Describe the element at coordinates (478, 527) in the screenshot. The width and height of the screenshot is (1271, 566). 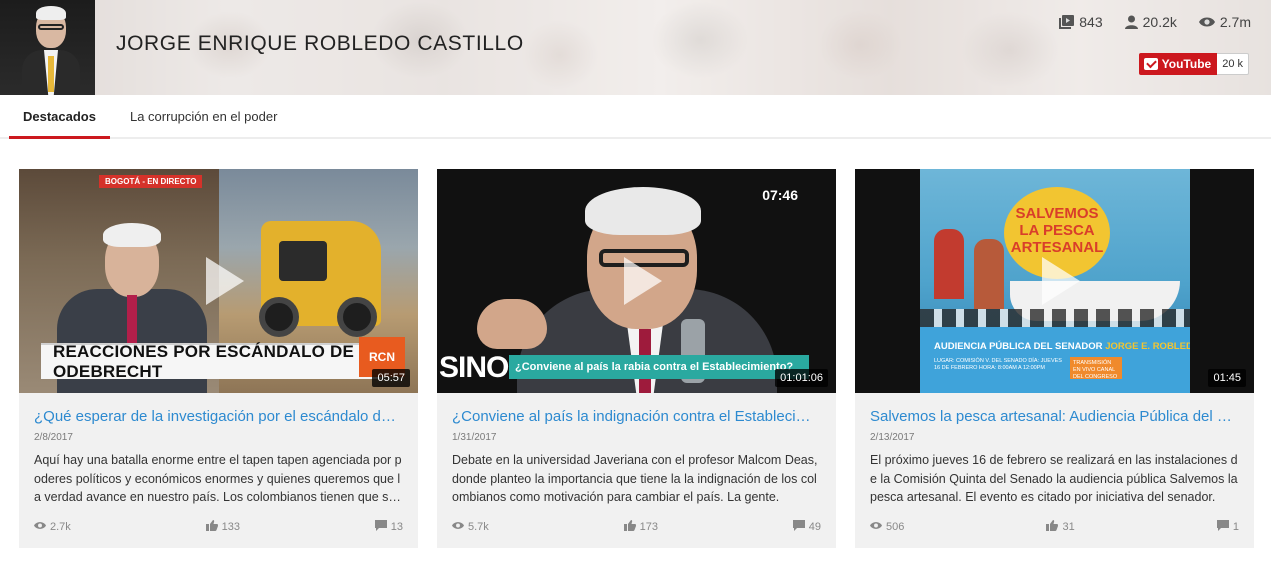
I see `view-count: 5.7k` at that location.